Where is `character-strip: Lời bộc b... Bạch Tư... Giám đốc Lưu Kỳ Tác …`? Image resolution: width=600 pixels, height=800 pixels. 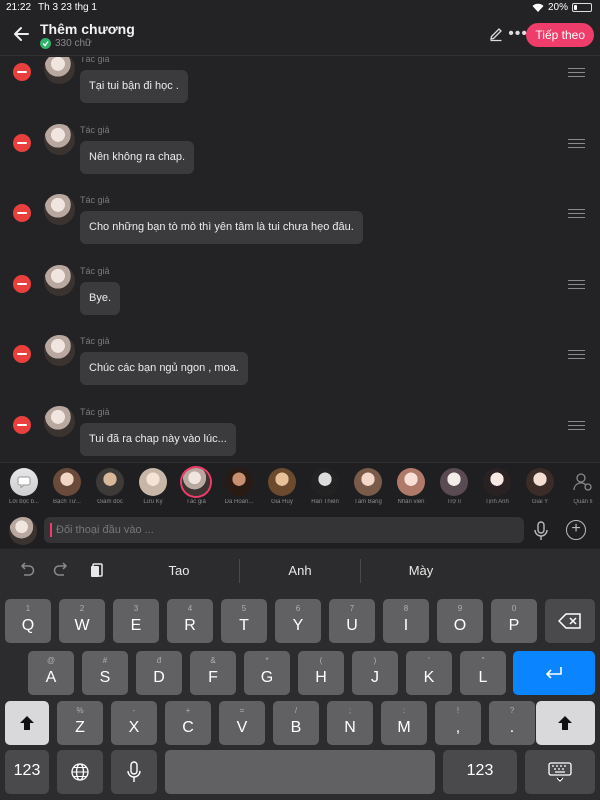
character-strip: Lời bộc b... Bạch Tư... Giám đốc Lưu Kỳ Tác … is located at coordinates (300, 487).